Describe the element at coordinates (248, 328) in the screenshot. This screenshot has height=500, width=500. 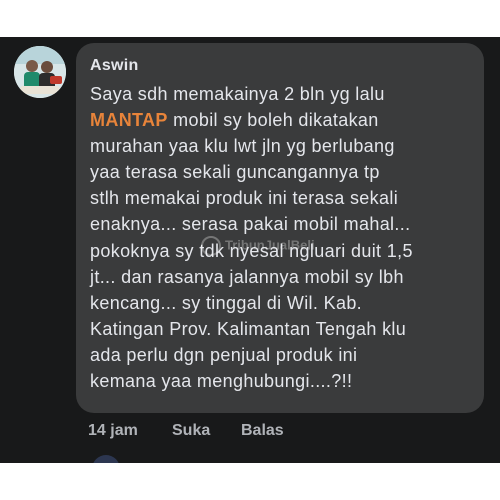
I see `comment-line: Katingan Prov. Kalimantan Tengah klu` at that location.